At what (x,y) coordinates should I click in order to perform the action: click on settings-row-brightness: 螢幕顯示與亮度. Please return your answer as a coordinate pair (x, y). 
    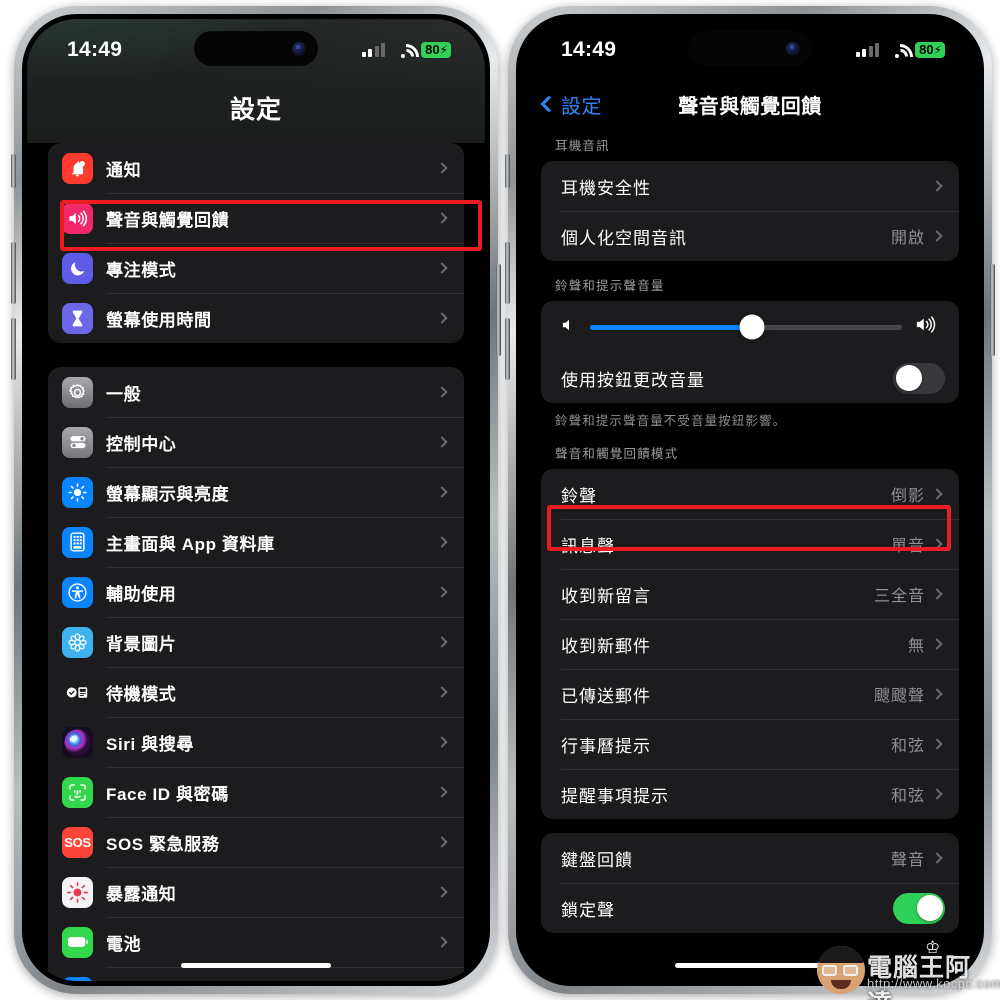
    Looking at the image, I should click on (256, 492).